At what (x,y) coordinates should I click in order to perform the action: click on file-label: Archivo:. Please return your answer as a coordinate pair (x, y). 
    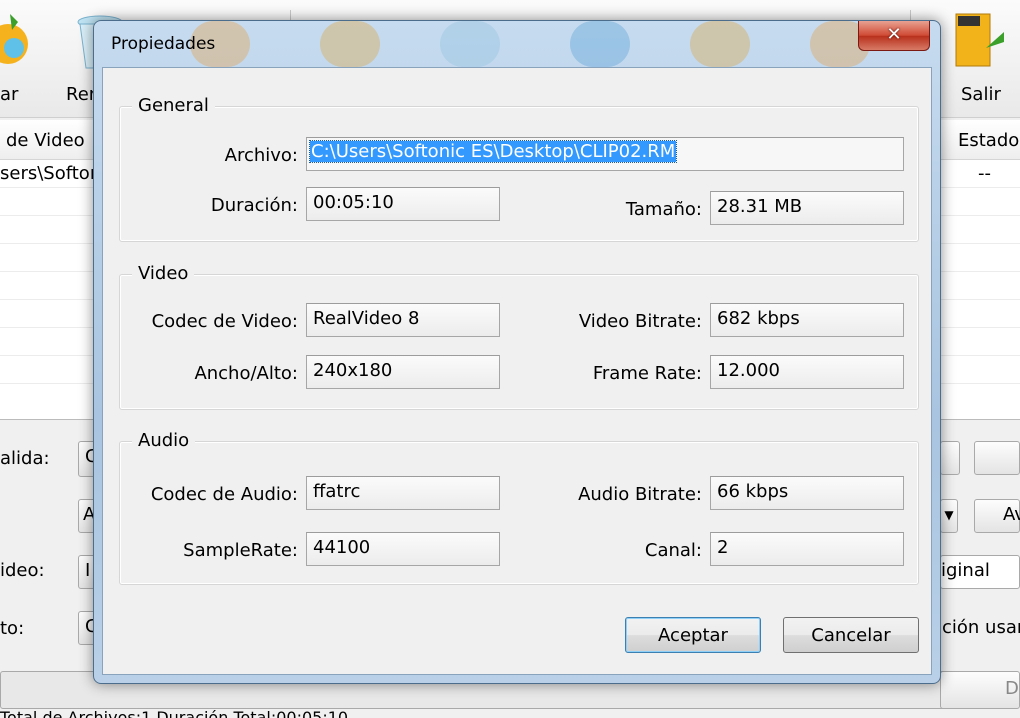
    Looking at the image, I should click on (261, 155).